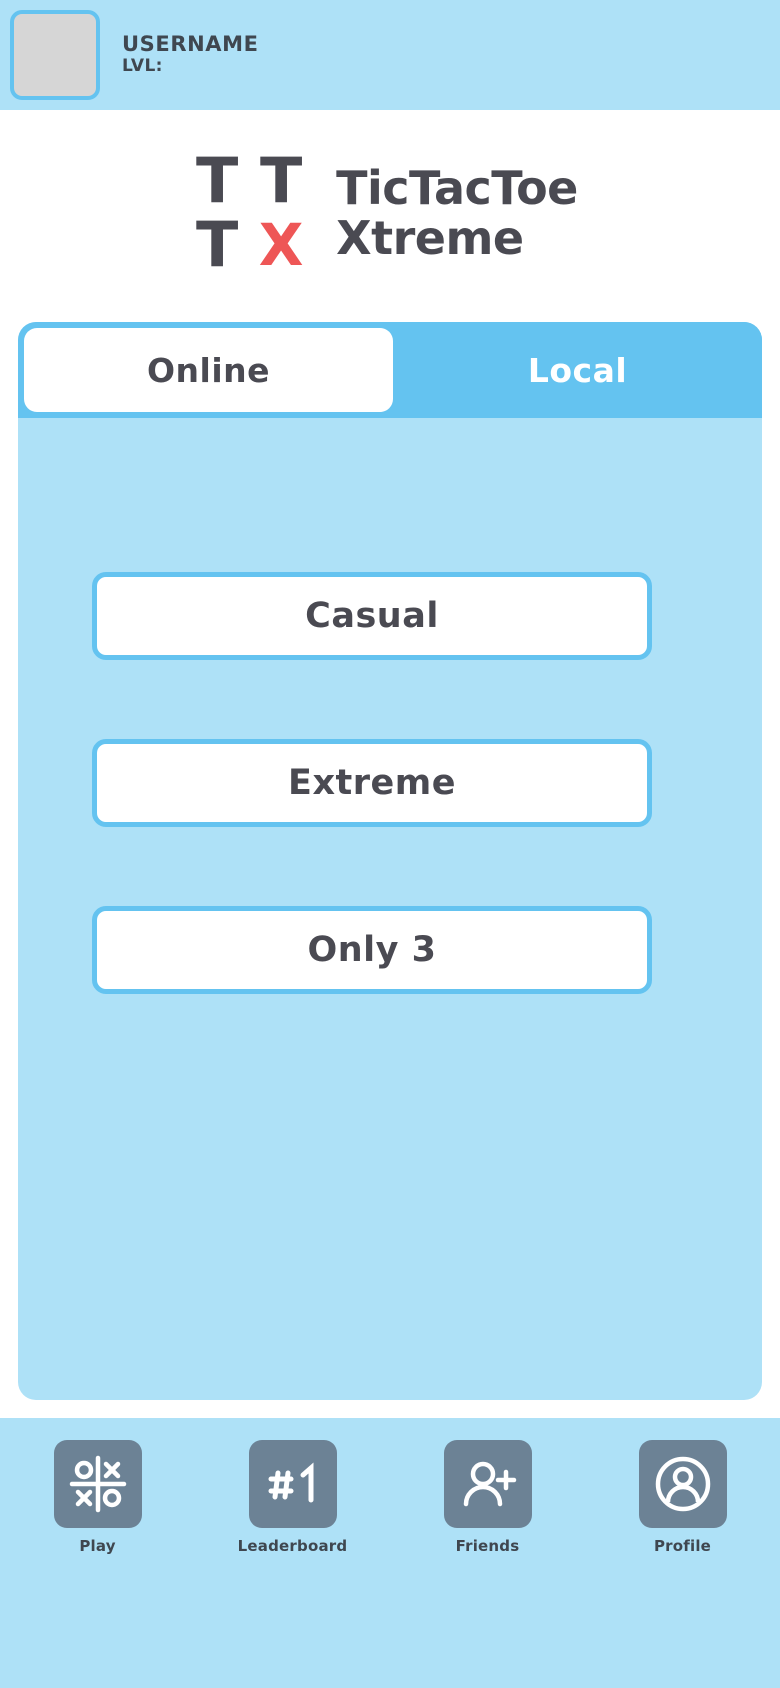  I want to click on header-text-group: USERNAME LVL:, so click(190, 54).